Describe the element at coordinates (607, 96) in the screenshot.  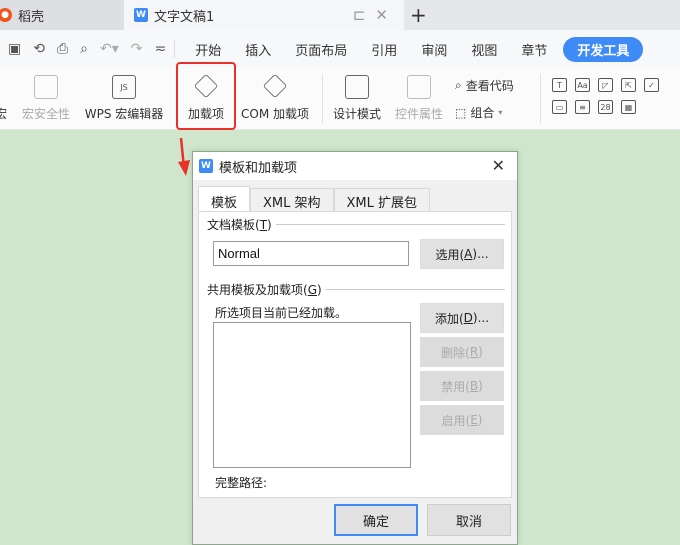
I see `controls-gallery: T Aa ◸ ⇱ ✓ ▭ ≡ 28 ▦` at that location.